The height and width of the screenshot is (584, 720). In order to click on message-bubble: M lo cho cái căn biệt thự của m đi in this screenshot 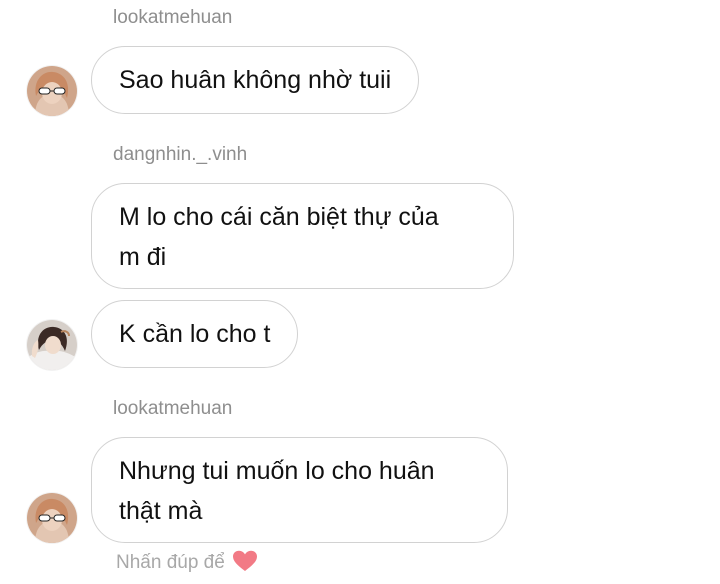, I will do `click(302, 236)`.